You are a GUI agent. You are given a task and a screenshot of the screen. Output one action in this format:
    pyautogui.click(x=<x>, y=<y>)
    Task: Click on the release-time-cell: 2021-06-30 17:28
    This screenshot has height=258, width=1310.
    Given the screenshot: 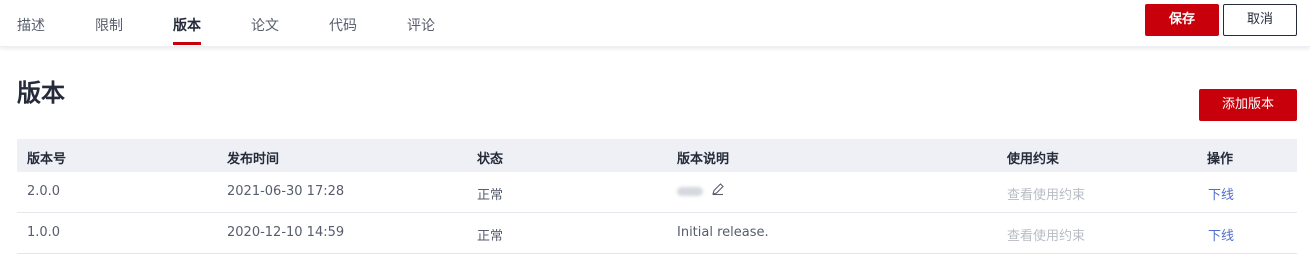 What is the action you would take?
    pyautogui.click(x=286, y=191)
    